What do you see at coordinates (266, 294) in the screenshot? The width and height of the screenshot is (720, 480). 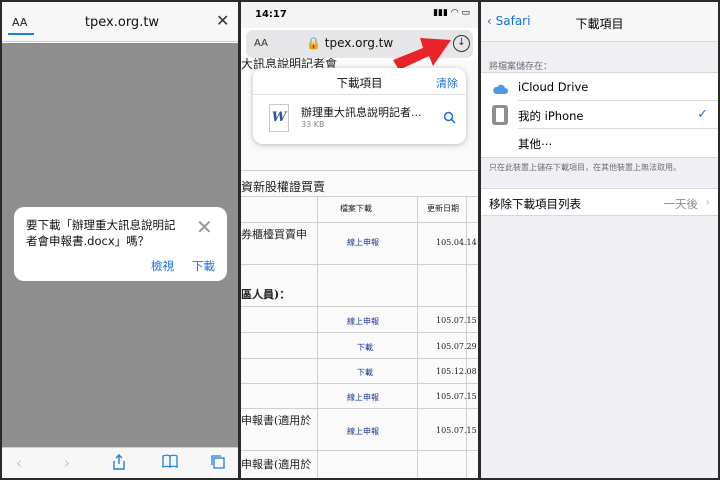 I see `page-heading-3: 區人員)：` at bounding box center [266, 294].